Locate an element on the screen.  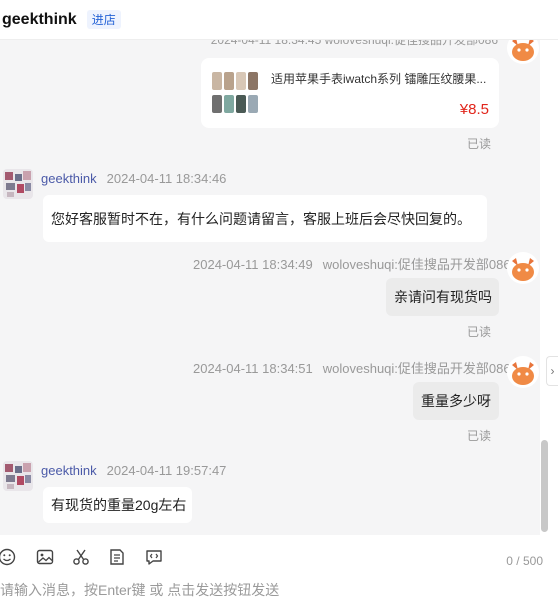
expand-panel-button: › is located at coordinates (552, 371).